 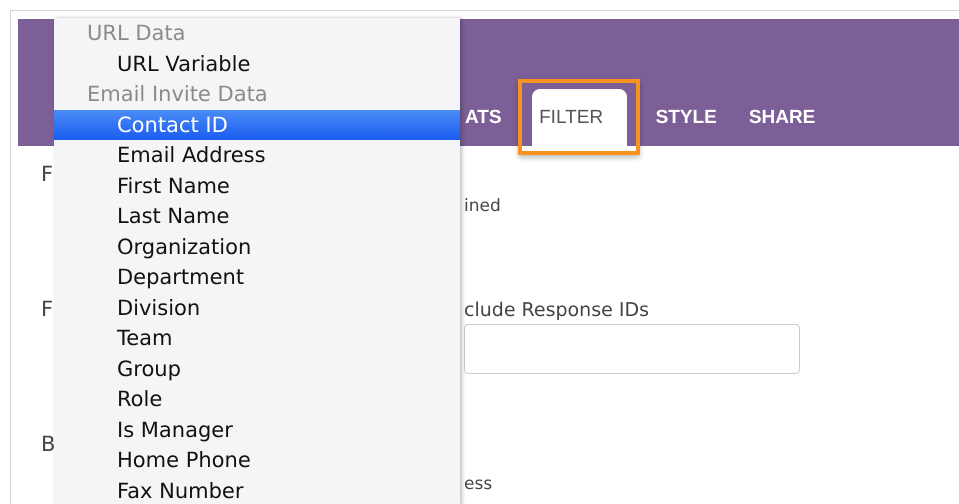 I want to click on menu-item: Email Address, so click(x=257, y=155).